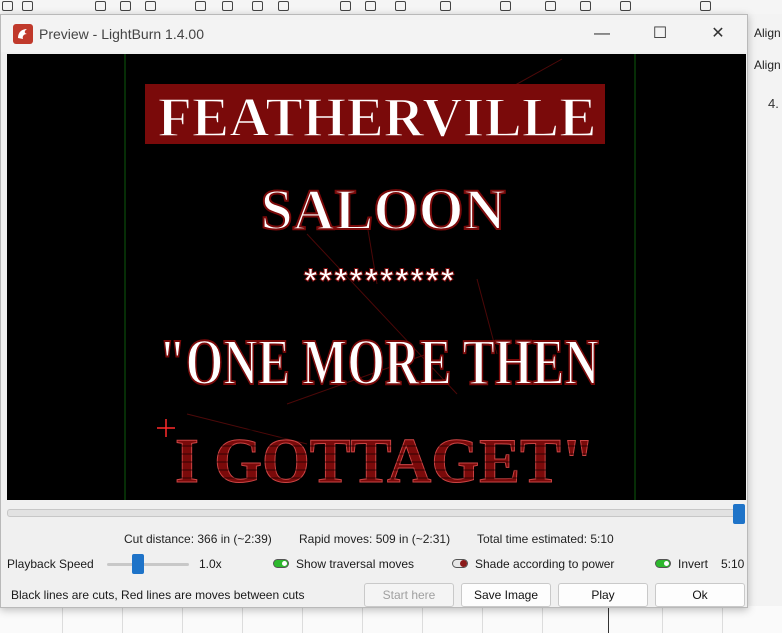 The image size is (782, 633). What do you see at coordinates (377, 118) in the screenshot?
I see `design-text-line: FEATHERVILLE` at bounding box center [377, 118].